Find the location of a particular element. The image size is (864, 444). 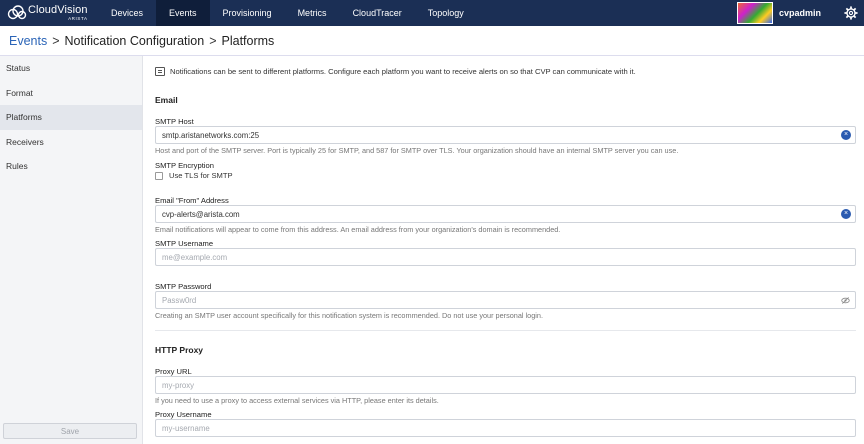

proxy-url-placeholder: my-proxy is located at coordinates (178, 385).